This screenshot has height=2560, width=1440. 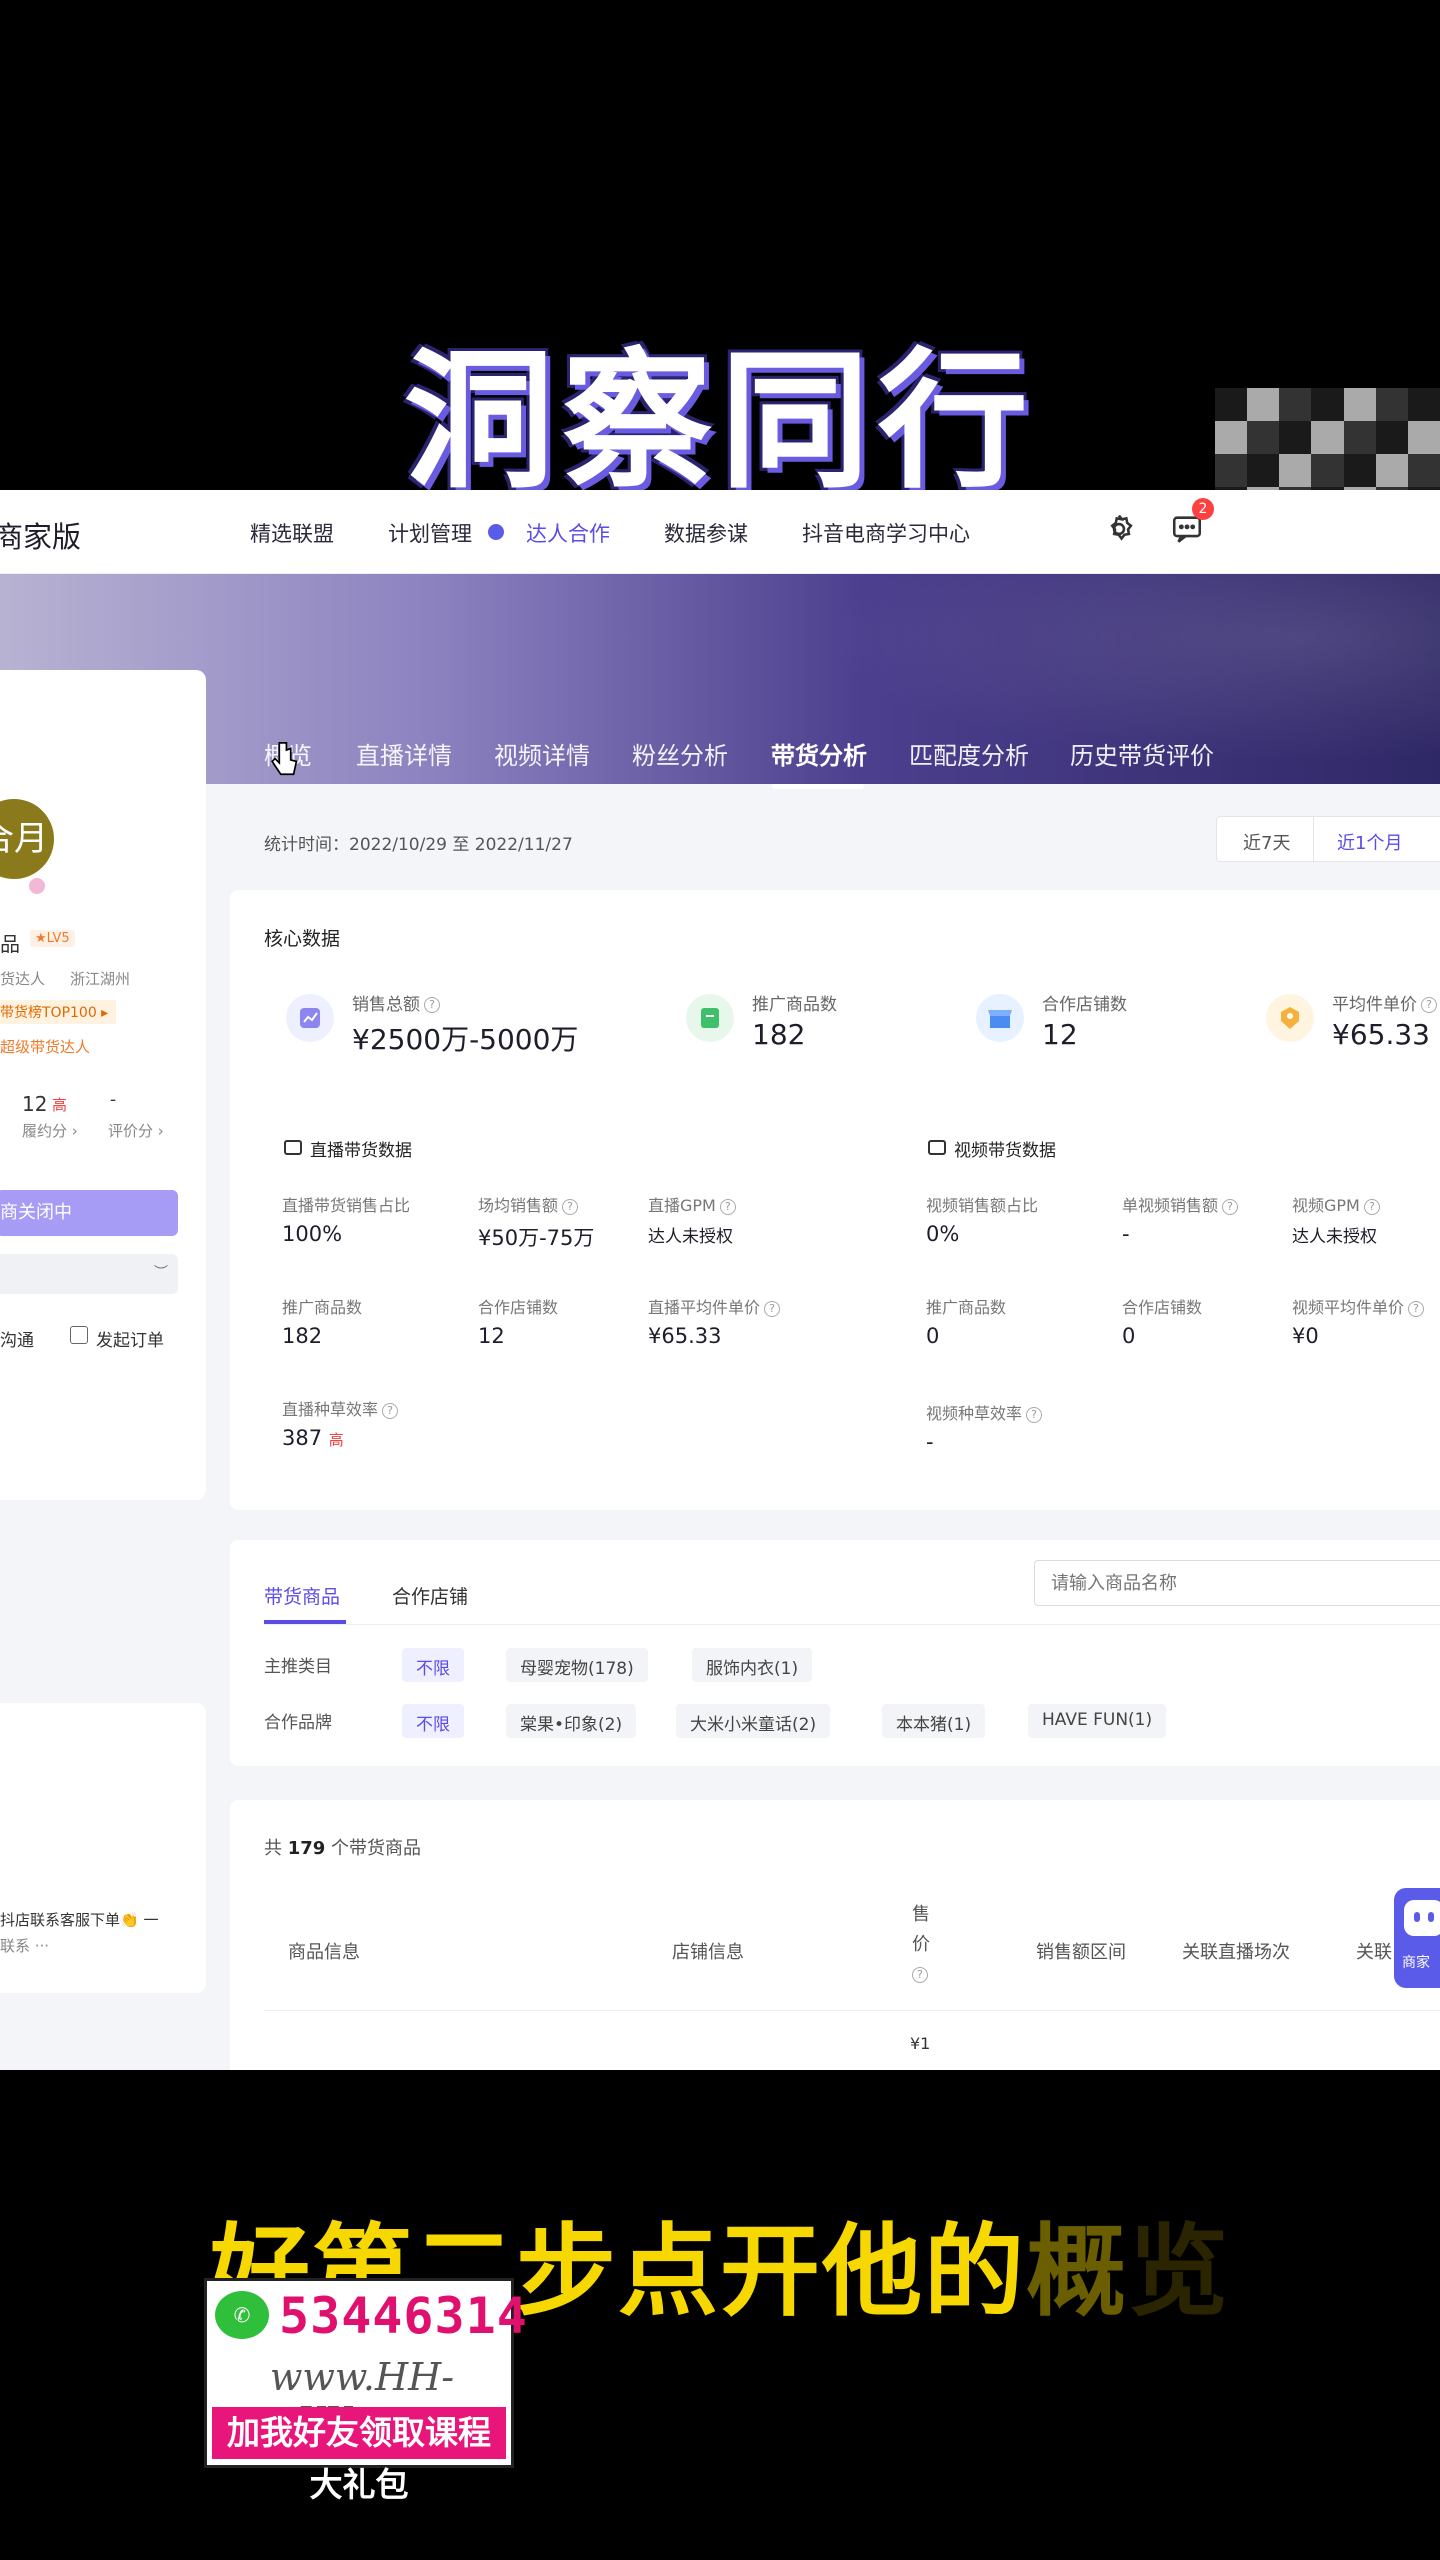 I want to click on range-1-month: 近1个月, so click(x=1369, y=842).